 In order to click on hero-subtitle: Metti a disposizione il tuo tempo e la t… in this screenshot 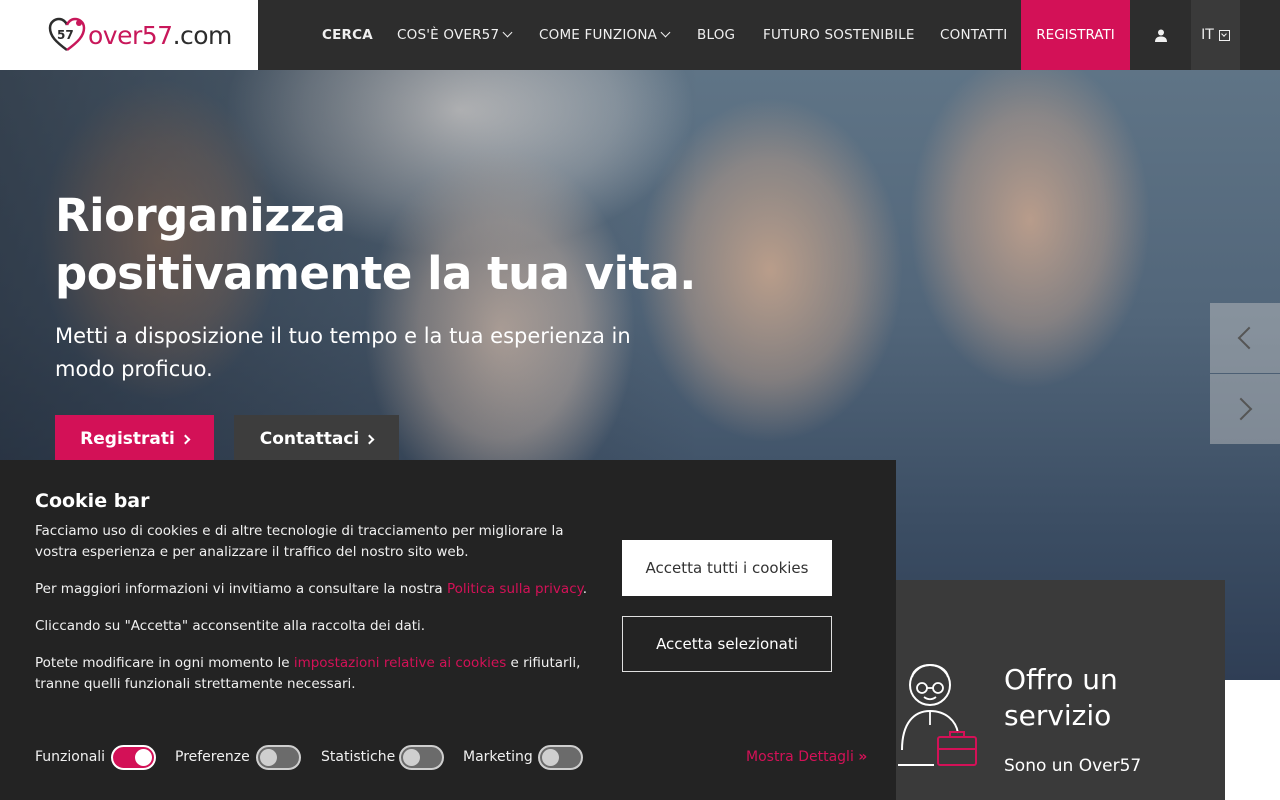, I will do `click(343, 352)`.